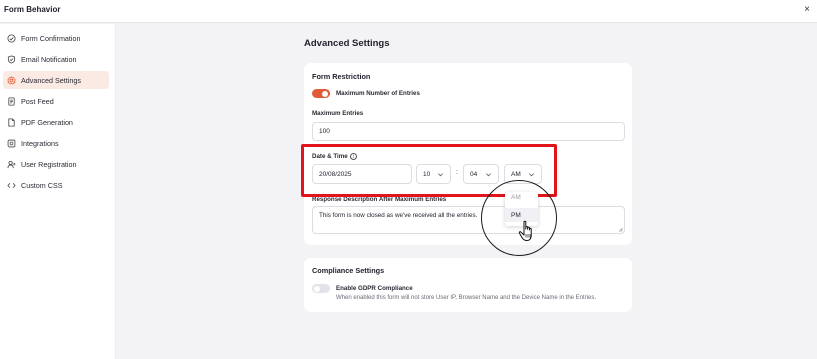  I want to click on date-input: 20/08/2025, so click(362, 174).